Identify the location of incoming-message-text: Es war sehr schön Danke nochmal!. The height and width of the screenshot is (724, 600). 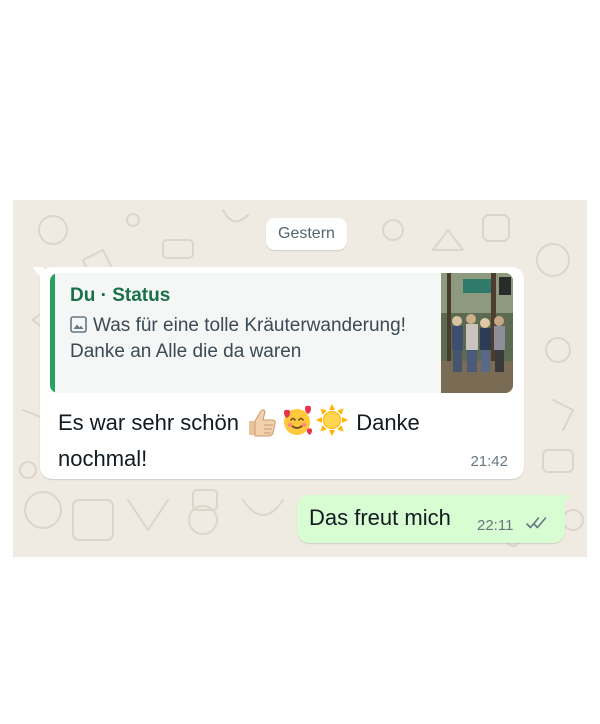
(273, 440).